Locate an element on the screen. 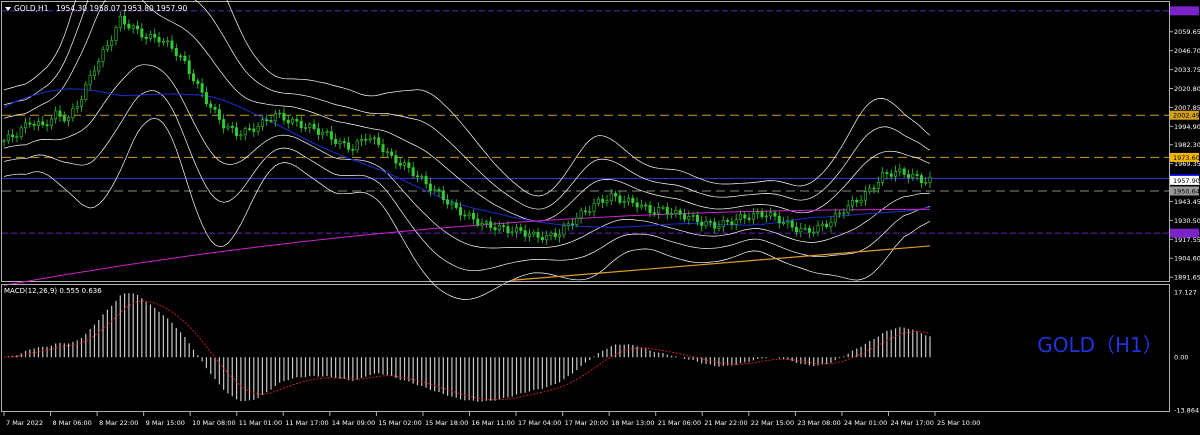 The image size is (1200, 435). ohlc-values: 1954.30 1958.07 1953.80 1957.90 is located at coordinates (121, 8).